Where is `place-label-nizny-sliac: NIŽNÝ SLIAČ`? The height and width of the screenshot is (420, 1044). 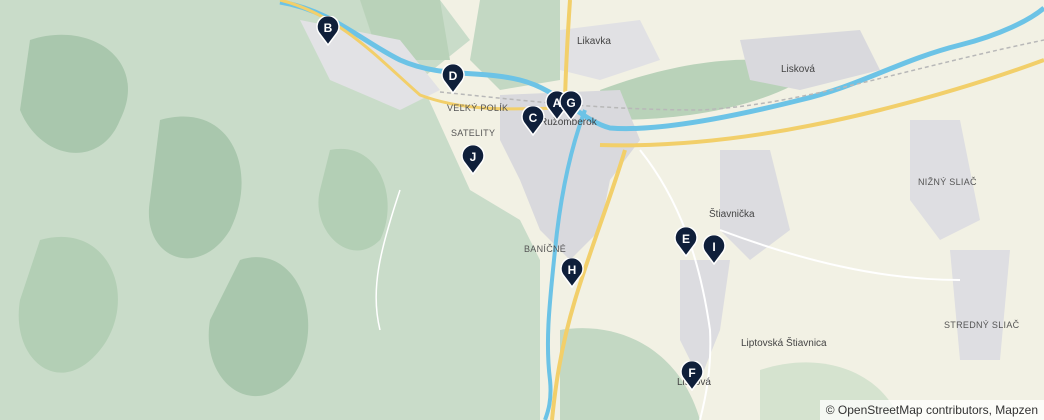 place-label-nizny-sliac: NIŽNÝ SLIAČ is located at coordinates (947, 182).